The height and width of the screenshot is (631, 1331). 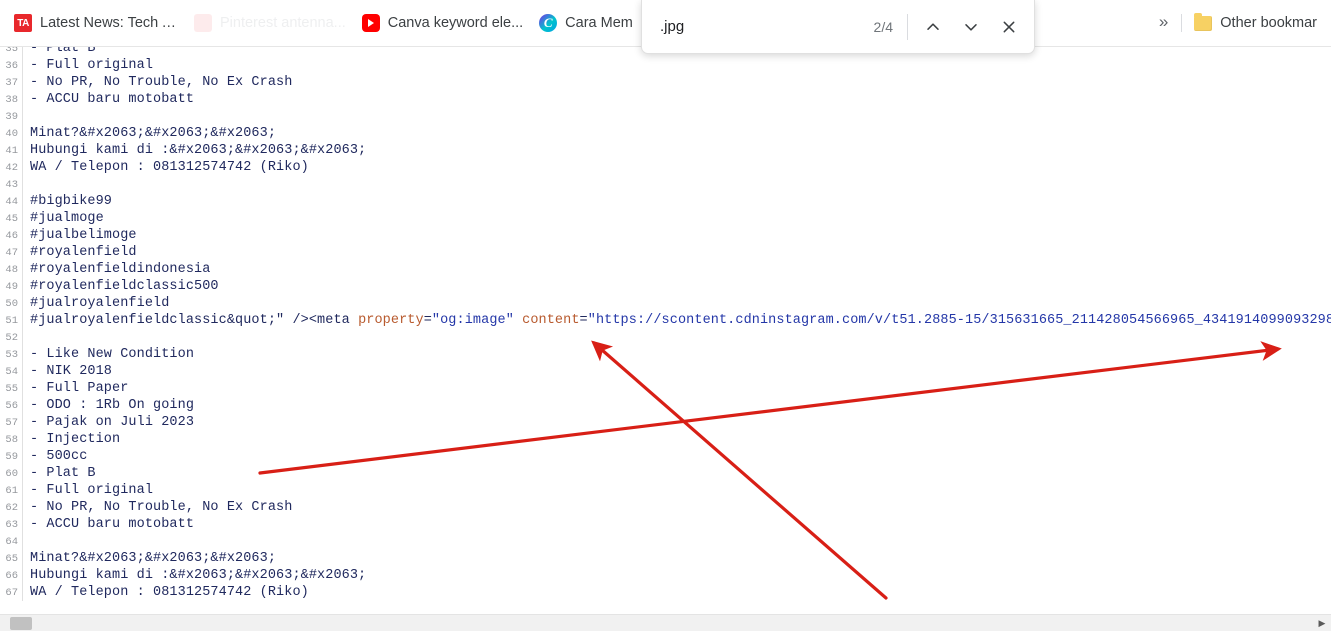 I want to click on line-number: 40, so click(x=11, y=134).